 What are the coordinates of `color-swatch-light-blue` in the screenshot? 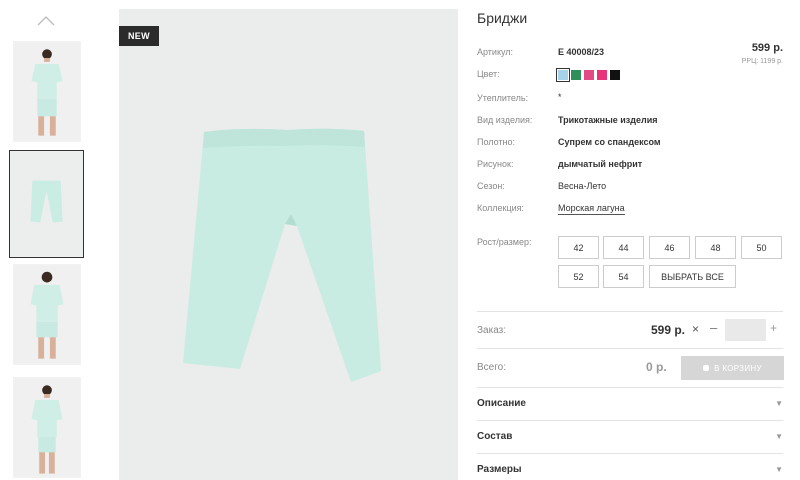 It's located at (563, 75).